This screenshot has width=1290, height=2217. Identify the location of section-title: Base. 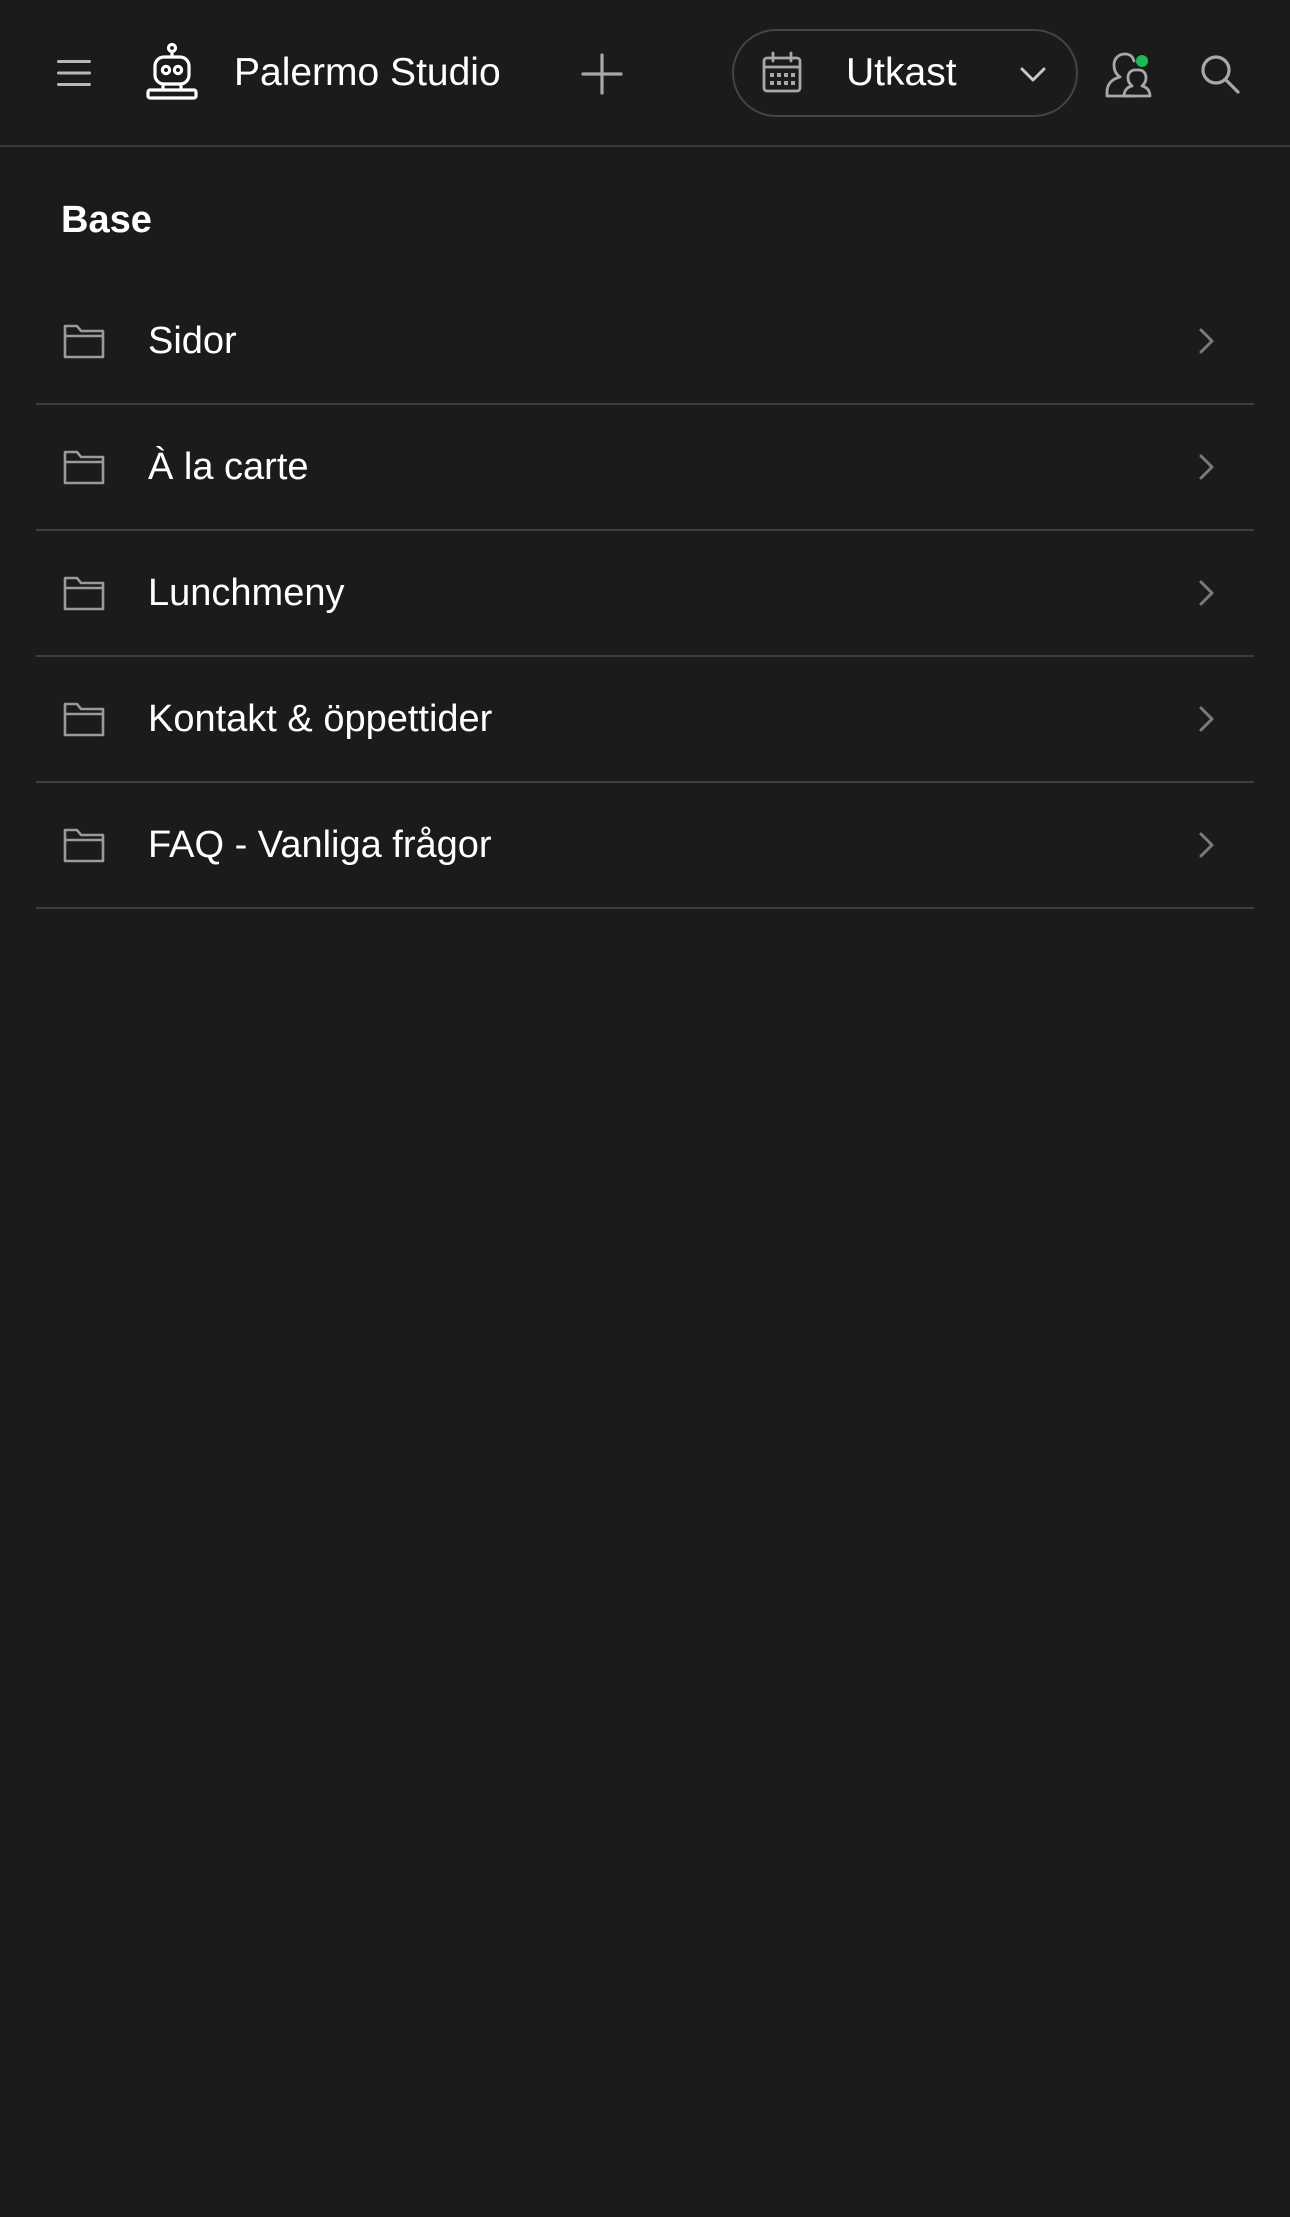
(106, 220).